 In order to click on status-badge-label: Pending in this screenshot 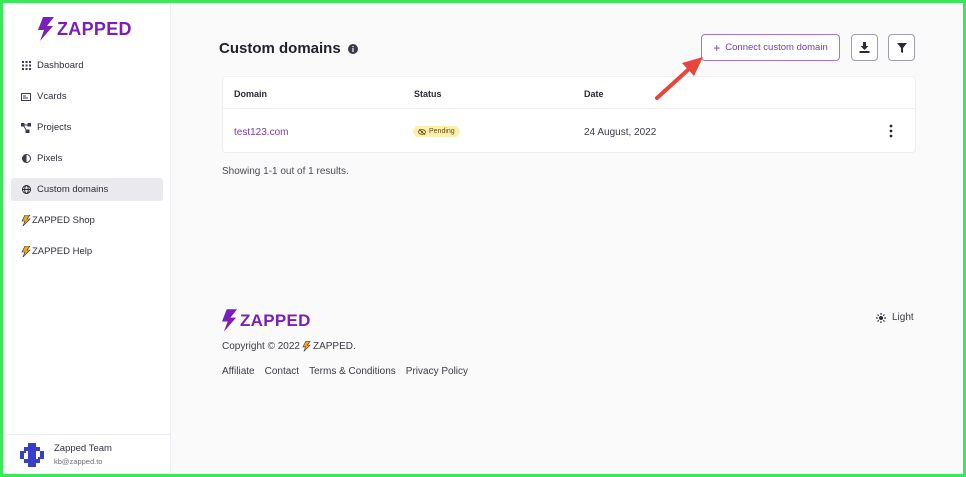, I will do `click(442, 131)`.